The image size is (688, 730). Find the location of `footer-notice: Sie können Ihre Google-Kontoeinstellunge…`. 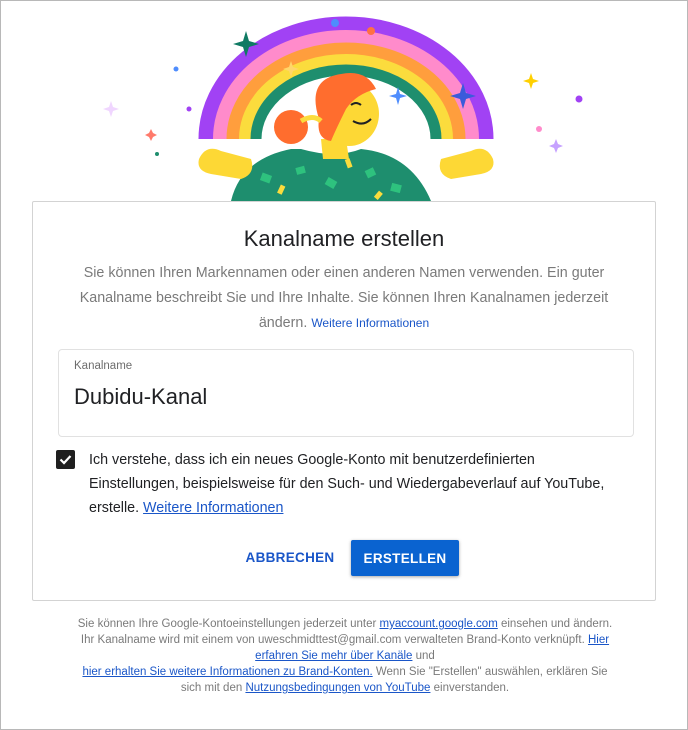

footer-notice: Sie können Ihre Google-Kontoeinstellunge… is located at coordinates (345, 656).